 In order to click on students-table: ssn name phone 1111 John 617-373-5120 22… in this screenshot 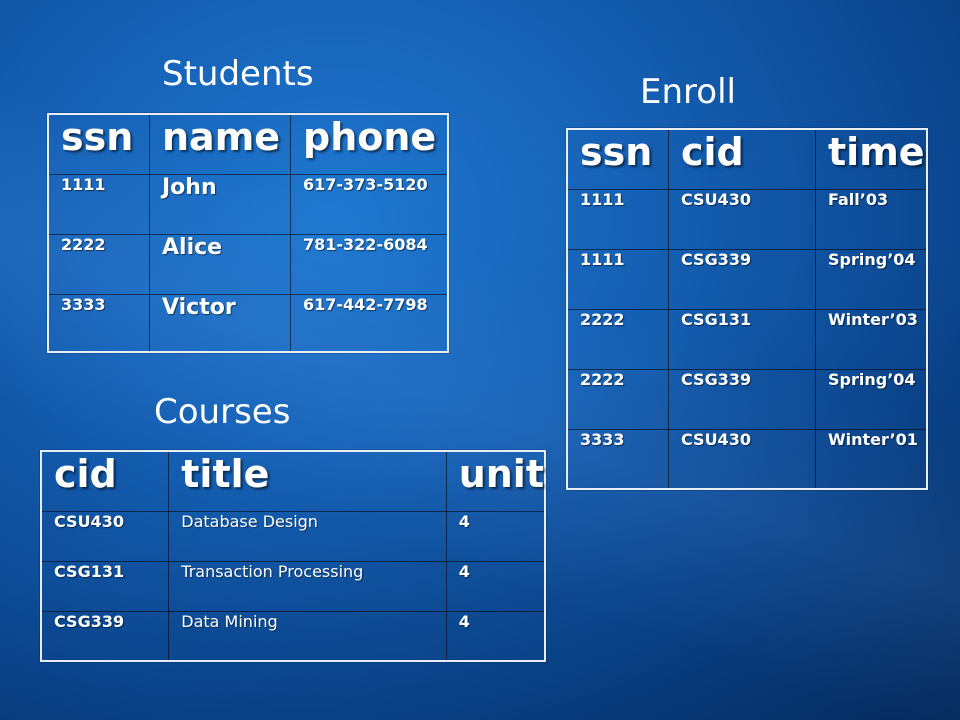, I will do `click(248, 233)`.